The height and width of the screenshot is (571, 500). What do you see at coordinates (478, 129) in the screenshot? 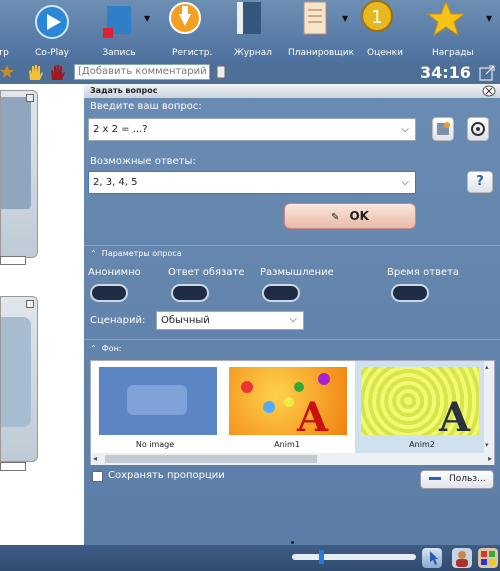
I see `settings-button` at bounding box center [478, 129].